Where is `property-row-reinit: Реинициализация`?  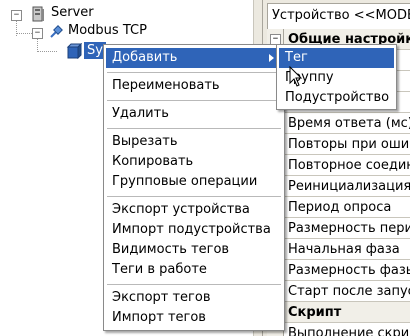
property-row-reinit: Реинициализация is located at coordinates (347, 186).